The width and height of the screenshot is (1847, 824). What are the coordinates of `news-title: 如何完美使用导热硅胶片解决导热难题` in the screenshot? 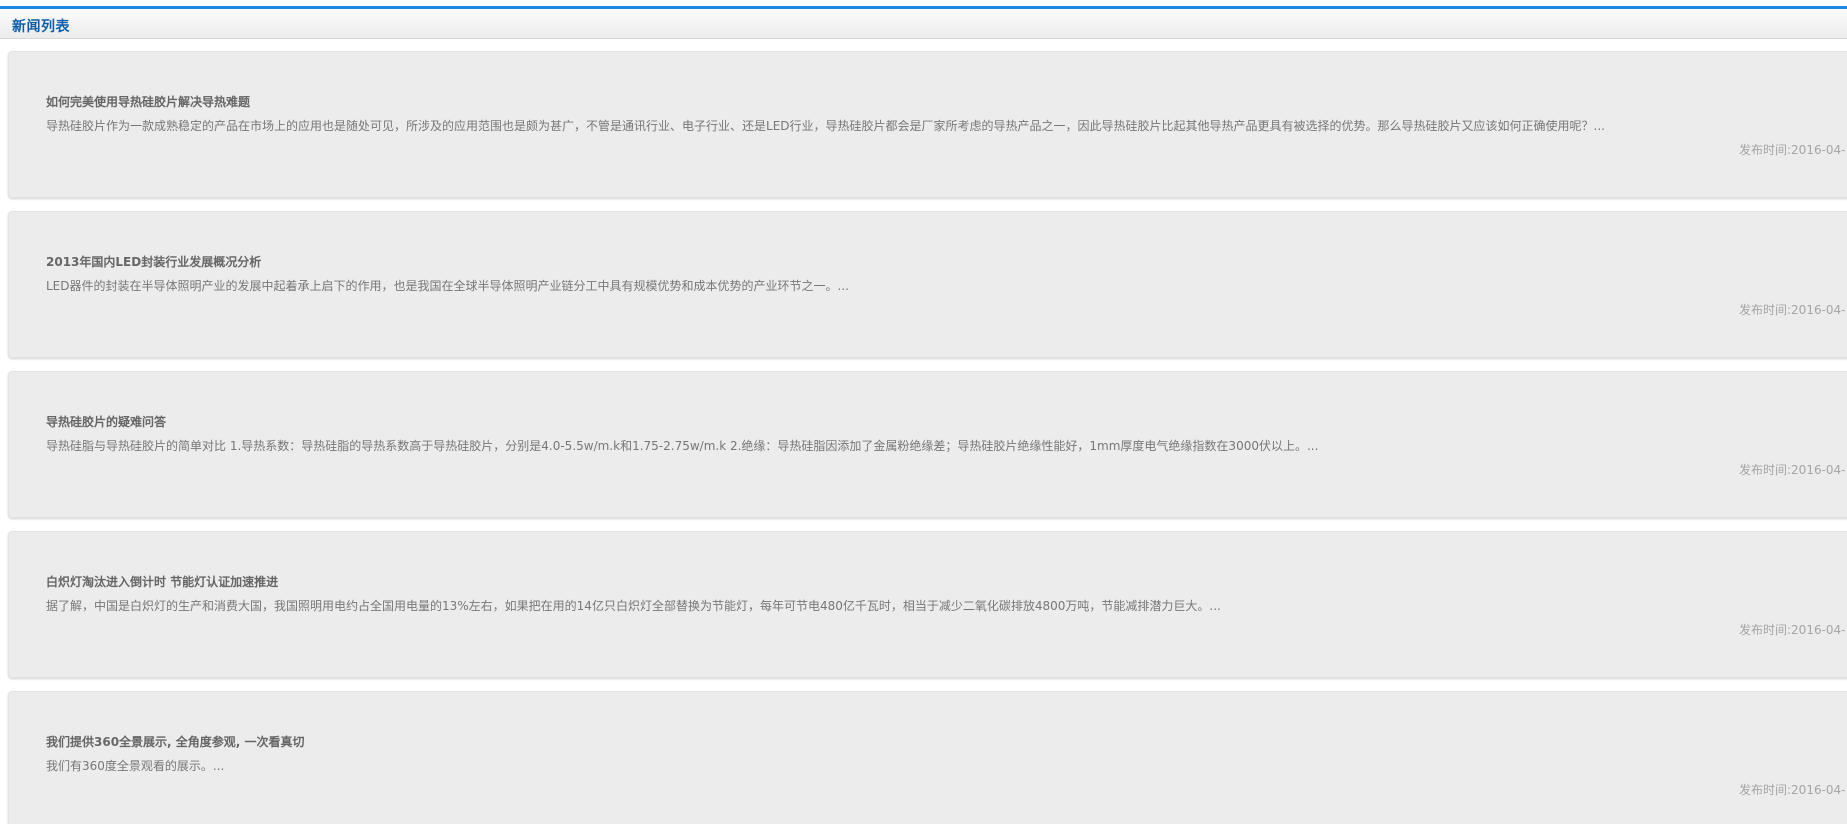 It's located at (148, 101).